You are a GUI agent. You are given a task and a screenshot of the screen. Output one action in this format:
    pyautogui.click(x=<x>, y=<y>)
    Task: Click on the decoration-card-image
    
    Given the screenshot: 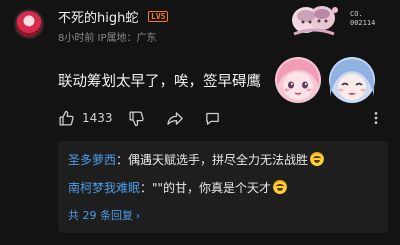 What is the action you would take?
    pyautogui.click(x=314, y=21)
    